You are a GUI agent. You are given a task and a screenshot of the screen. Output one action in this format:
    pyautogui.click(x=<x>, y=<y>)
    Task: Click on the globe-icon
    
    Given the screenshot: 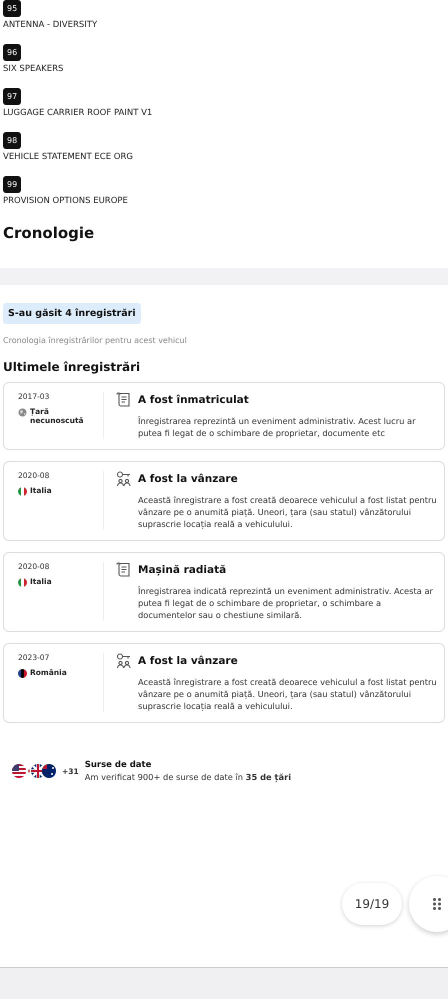 What is the action you would take?
    pyautogui.click(x=22, y=412)
    